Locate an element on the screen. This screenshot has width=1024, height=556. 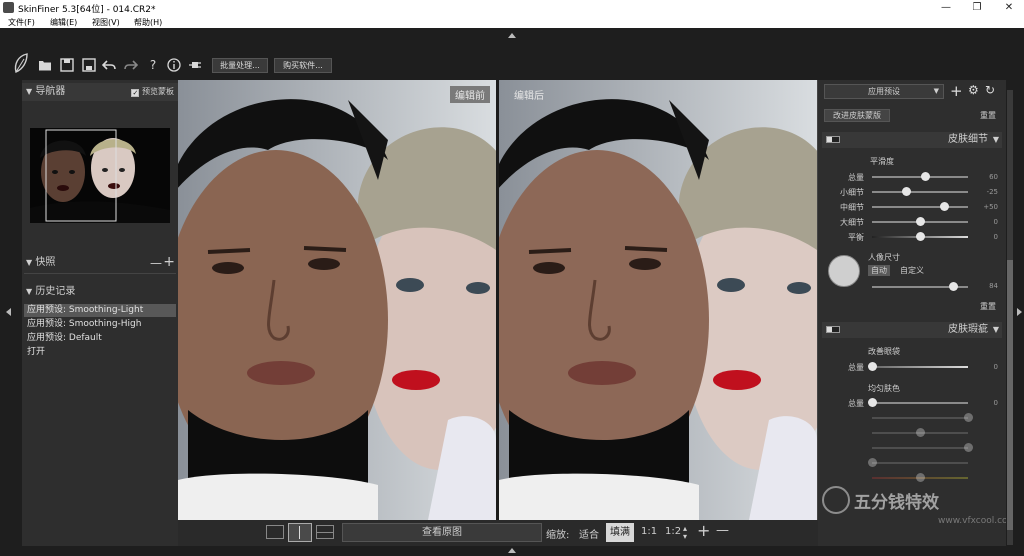
right-gutter is located at coordinates (1015, 313).